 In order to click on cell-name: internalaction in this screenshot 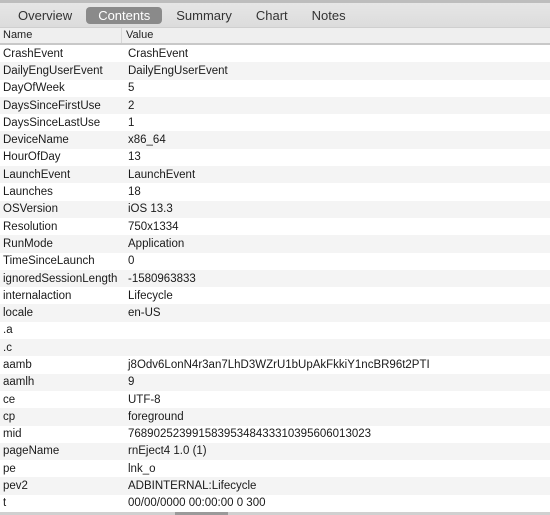, I will do `click(37, 295)`.